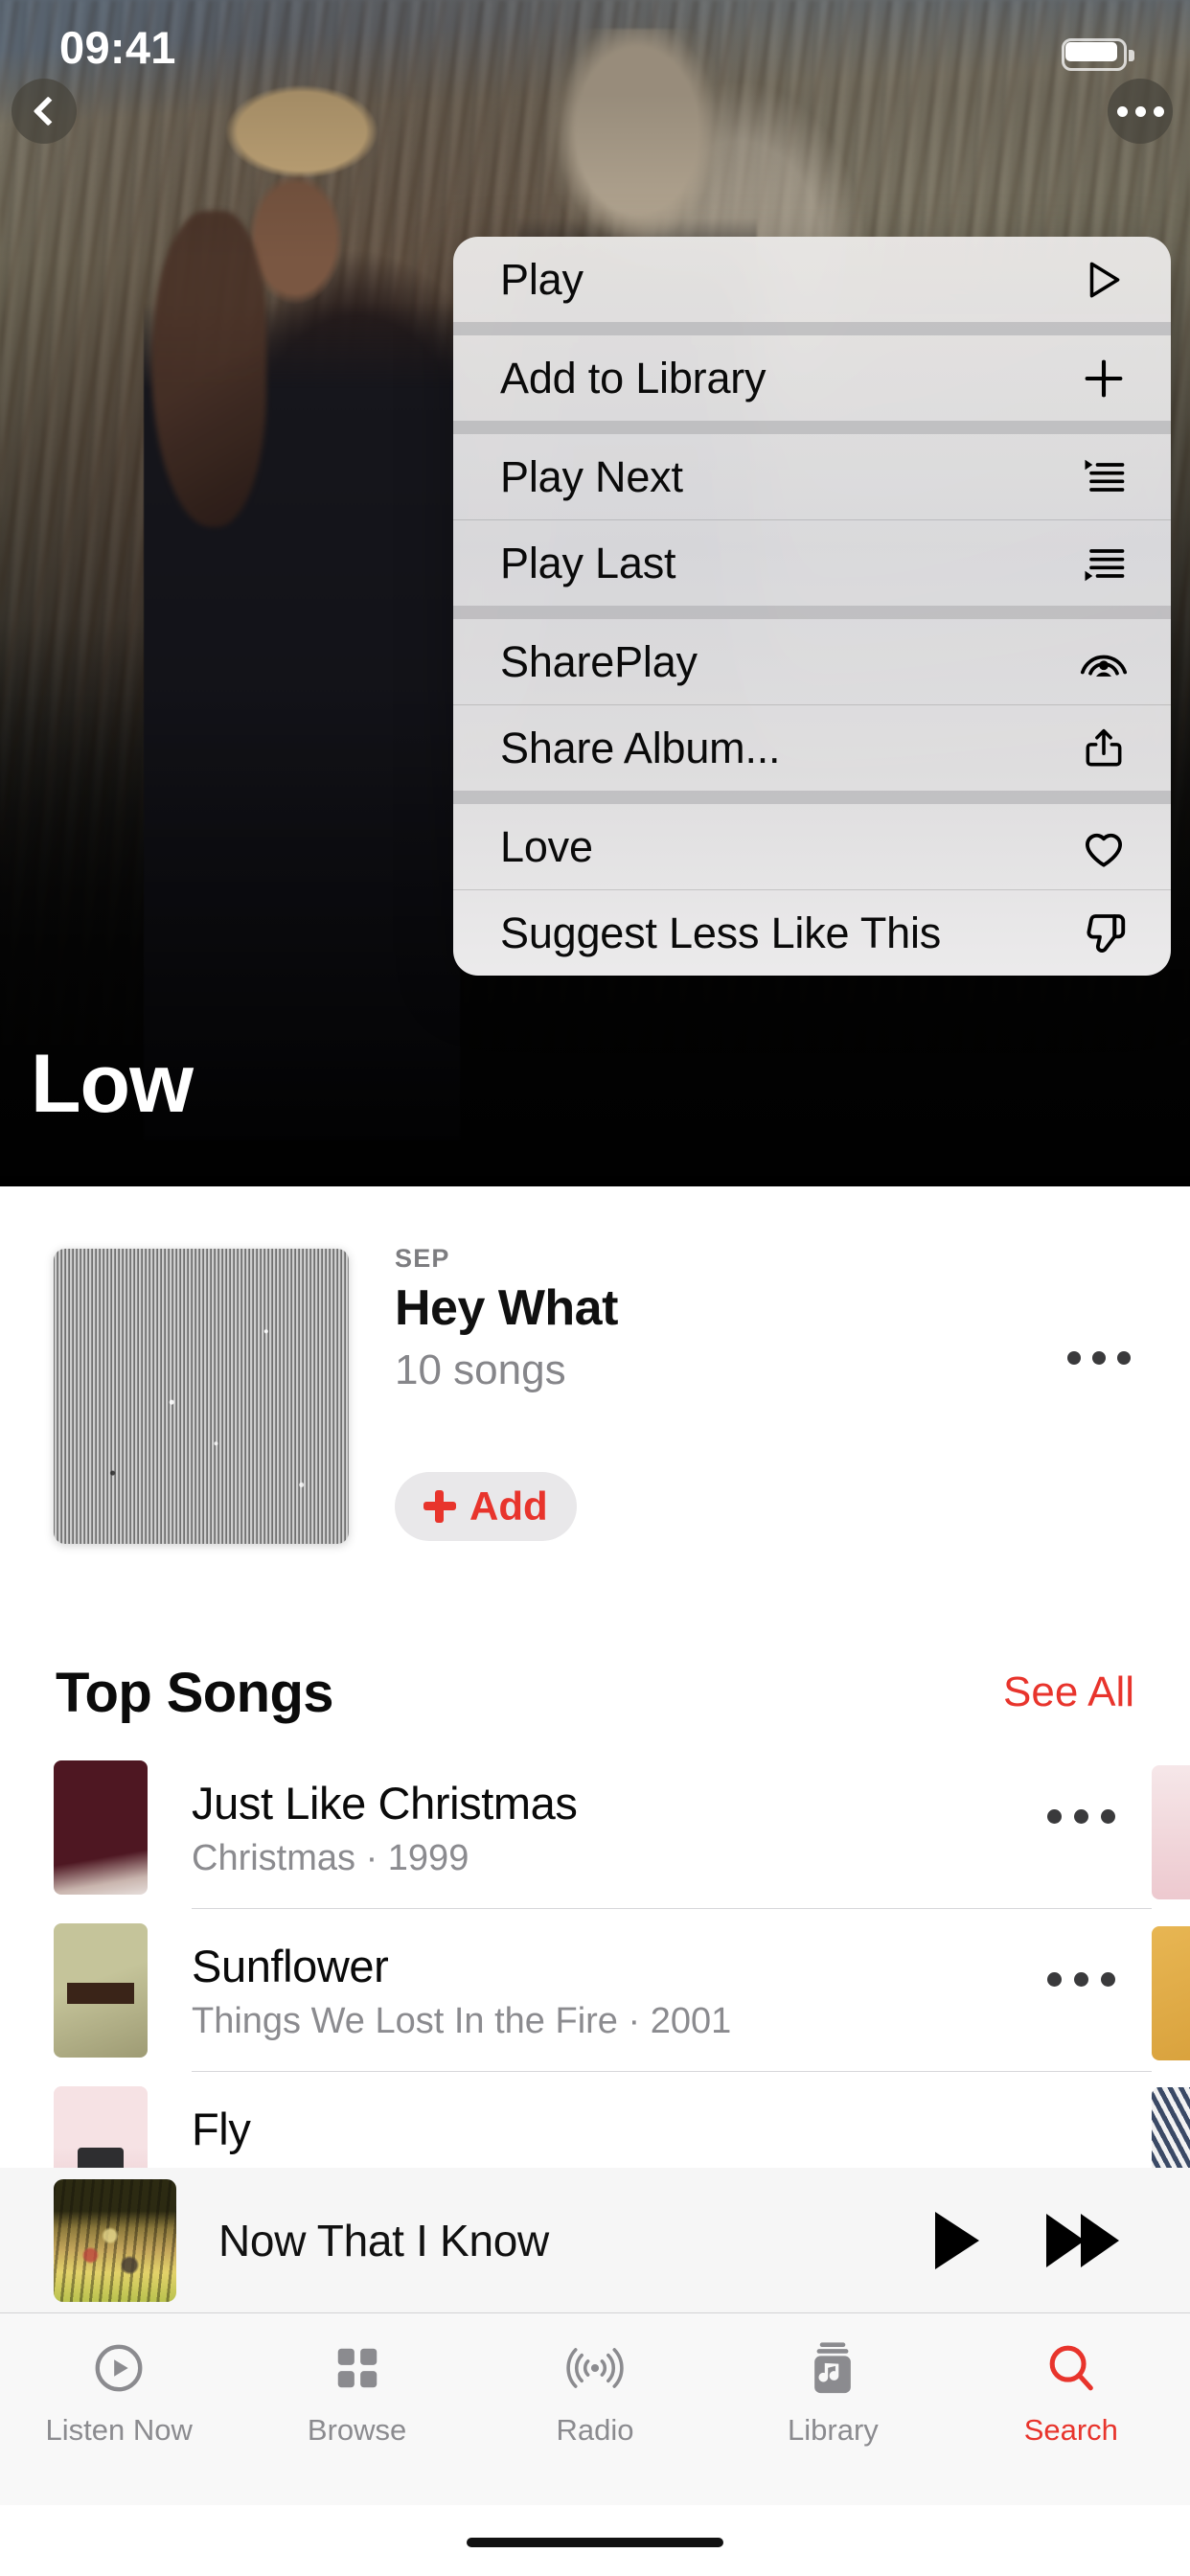  Describe the element at coordinates (721, 932) in the screenshot. I see `menu-item-label: Suggest Less Like This` at that location.